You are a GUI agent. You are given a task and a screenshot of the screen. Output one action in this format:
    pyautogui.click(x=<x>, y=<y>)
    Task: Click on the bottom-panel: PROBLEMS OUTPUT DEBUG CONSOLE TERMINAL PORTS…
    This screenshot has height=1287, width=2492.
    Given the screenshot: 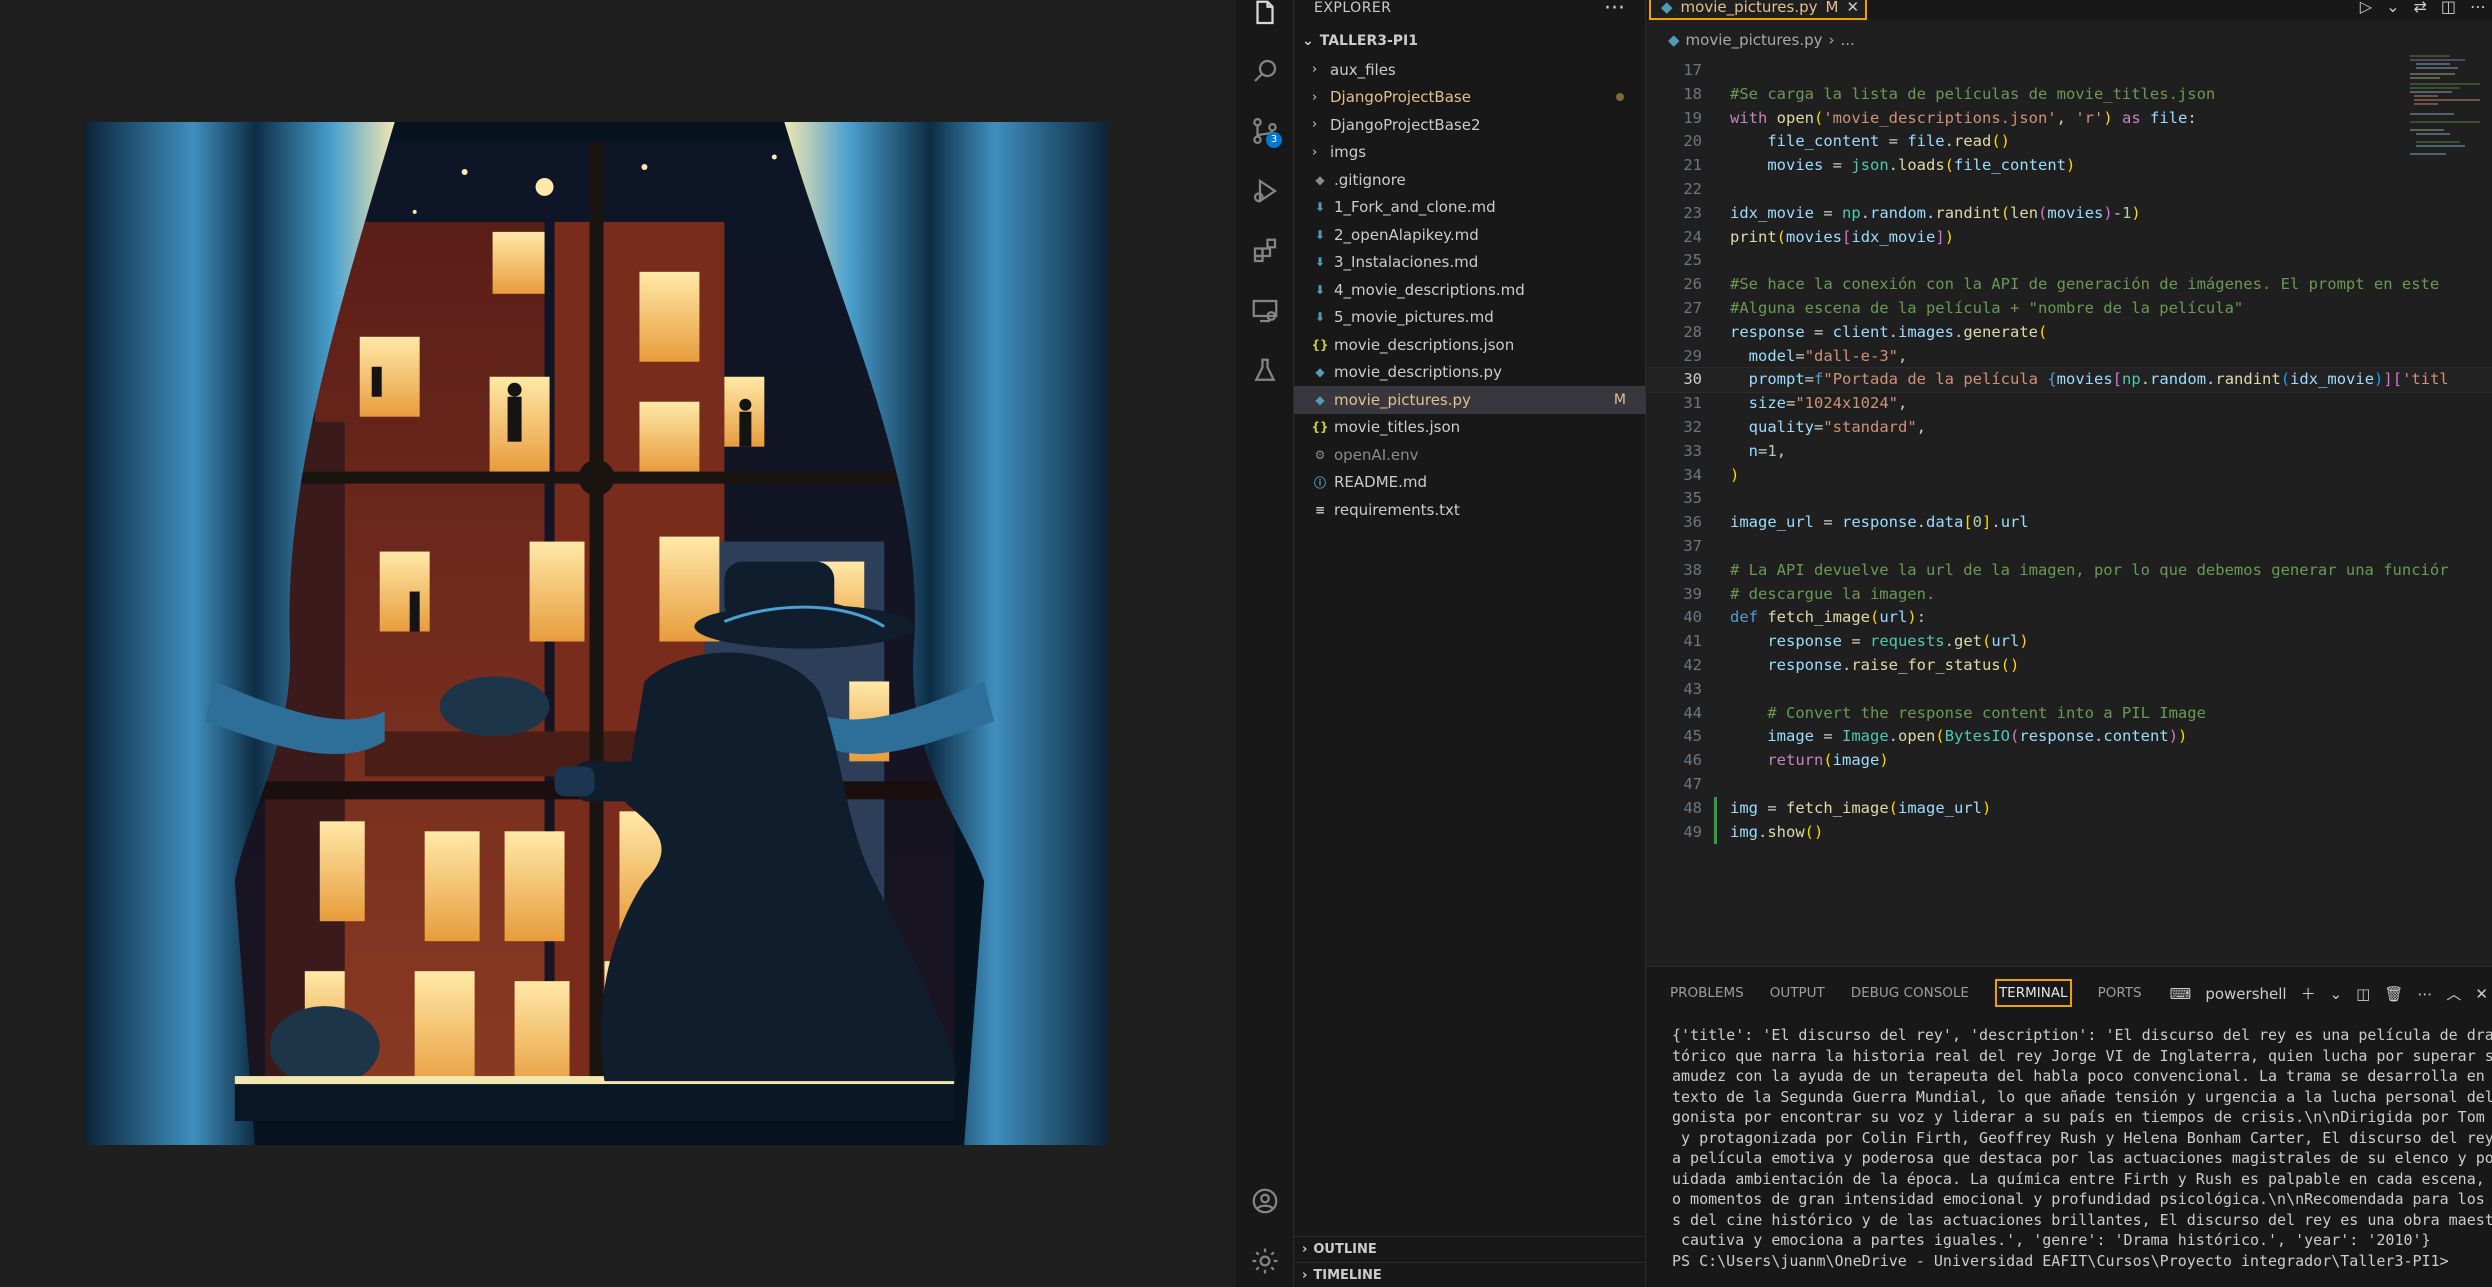 What is the action you would take?
    pyautogui.click(x=2069, y=1126)
    